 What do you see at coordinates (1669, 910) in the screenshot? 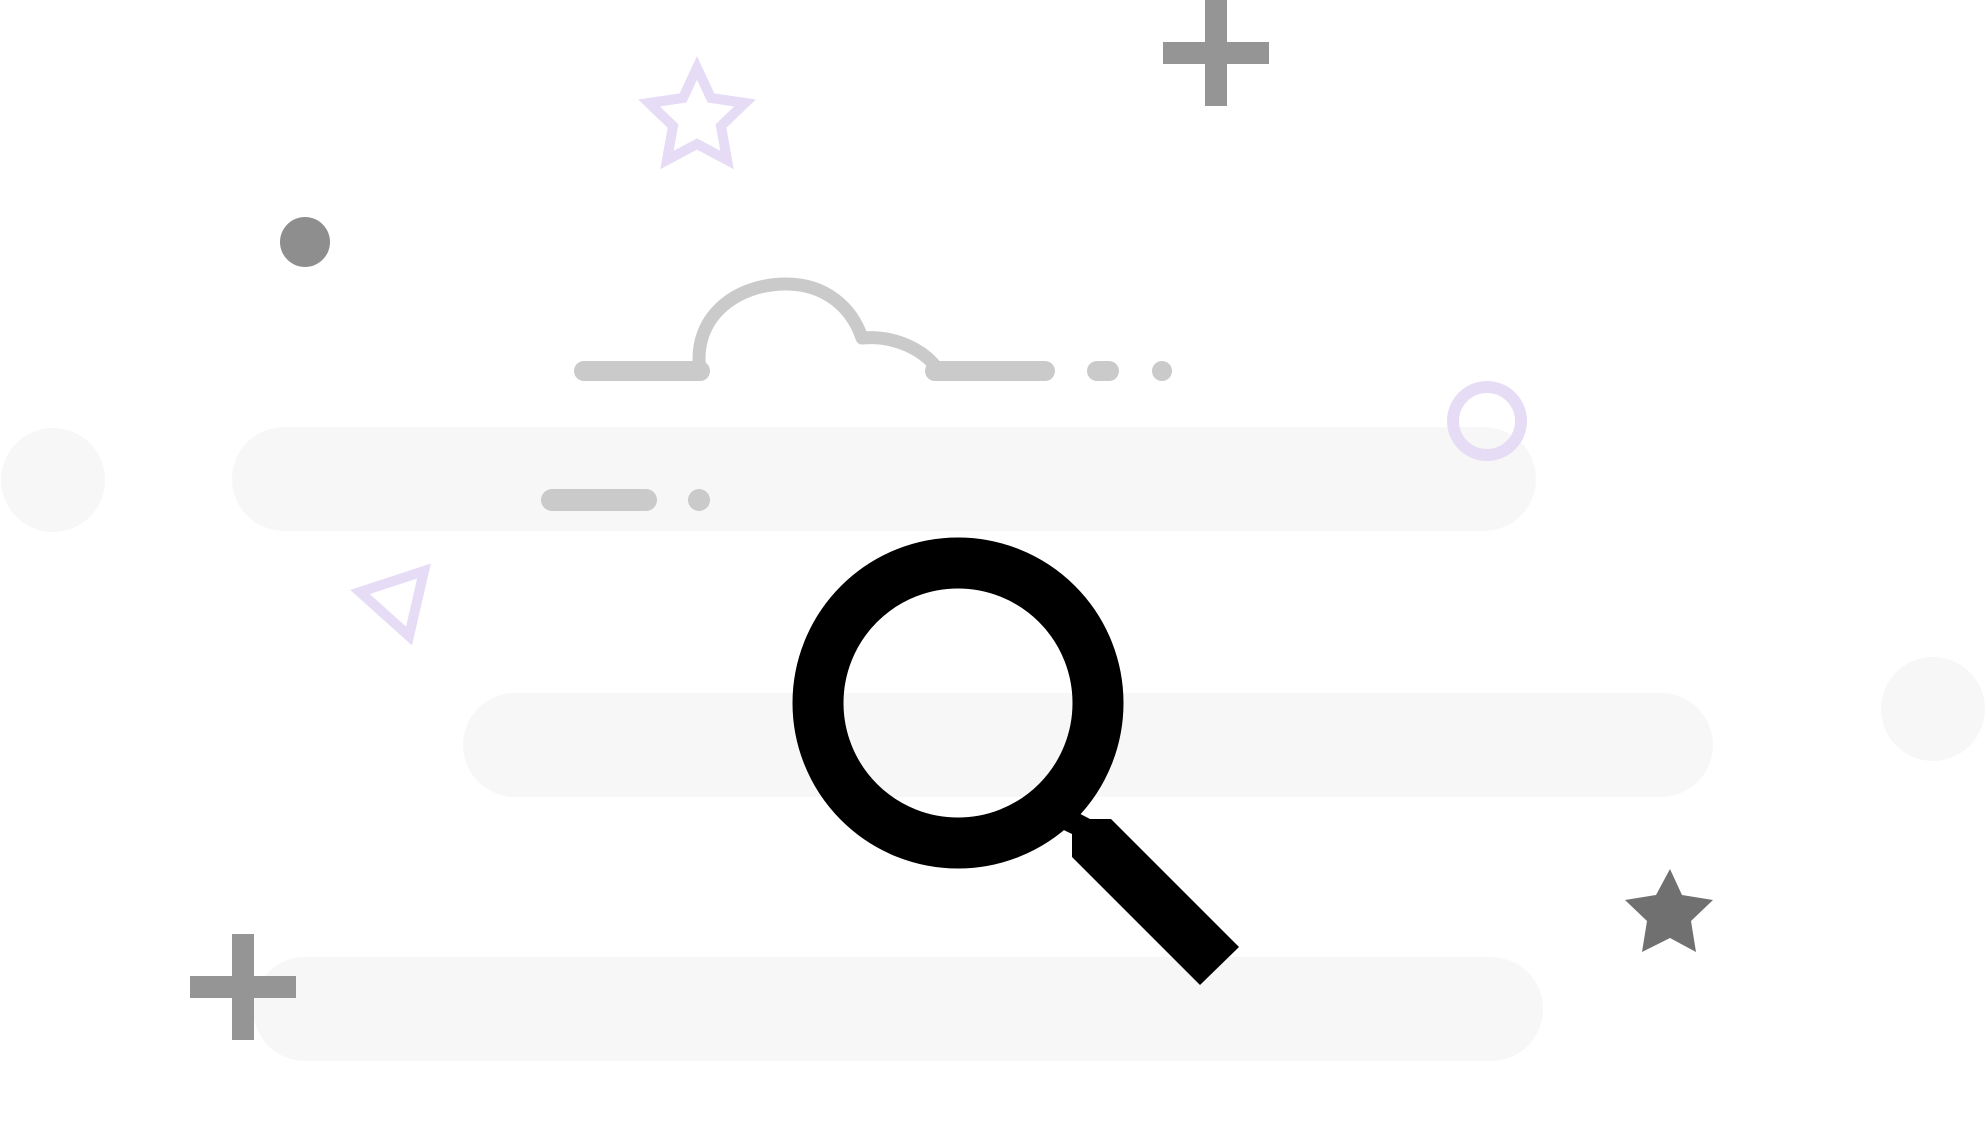
I see `star-filled-icon` at bounding box center [1669, 910].